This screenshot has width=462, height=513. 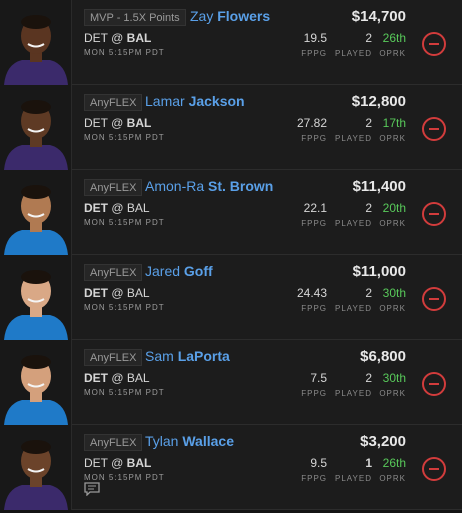 I want to click on player-name: Jared Goff, so click(x=179, y=271).